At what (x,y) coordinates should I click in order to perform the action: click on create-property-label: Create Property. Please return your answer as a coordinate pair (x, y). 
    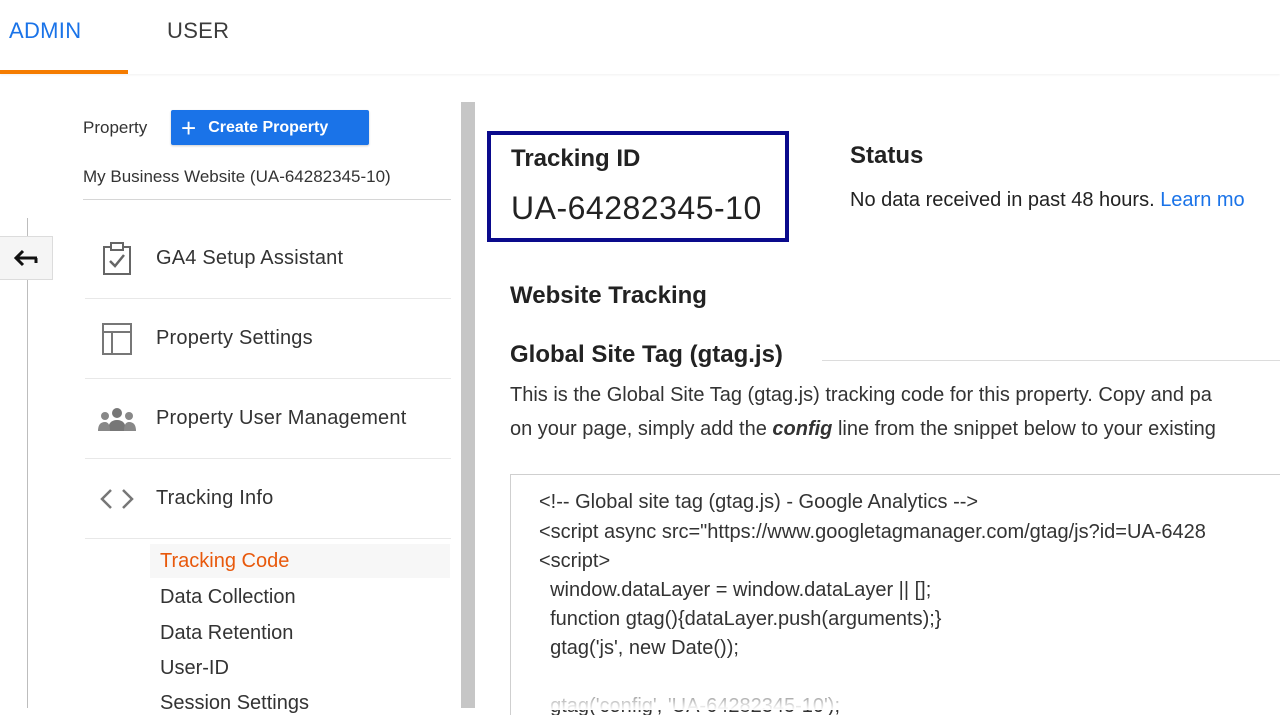
    Looking at the image, I should click on (268, 127).